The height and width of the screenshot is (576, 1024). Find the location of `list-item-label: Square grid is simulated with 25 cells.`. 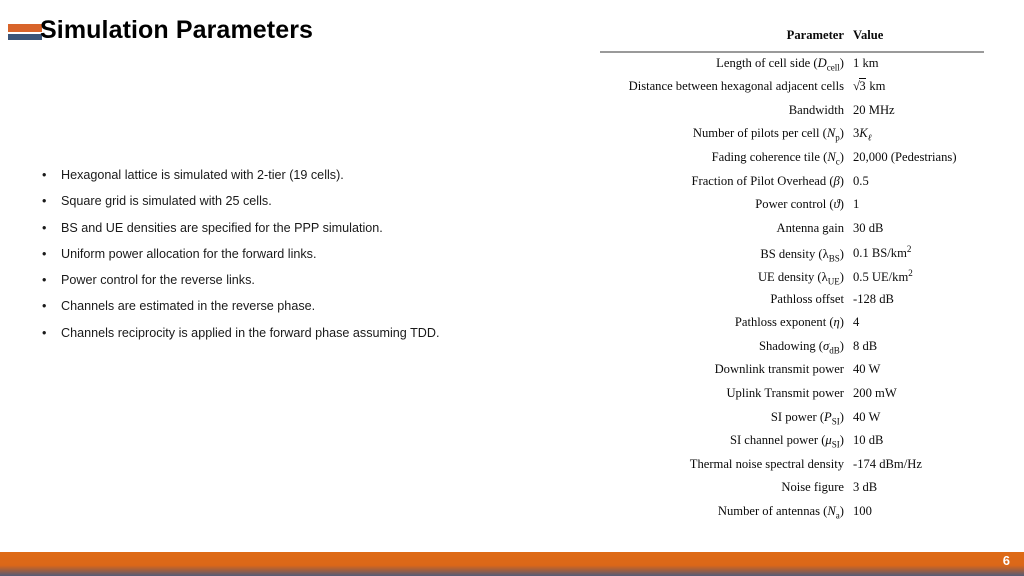

list-item-label: Square grid is simulated with 25 cells. is located at coordinates (166, 201).